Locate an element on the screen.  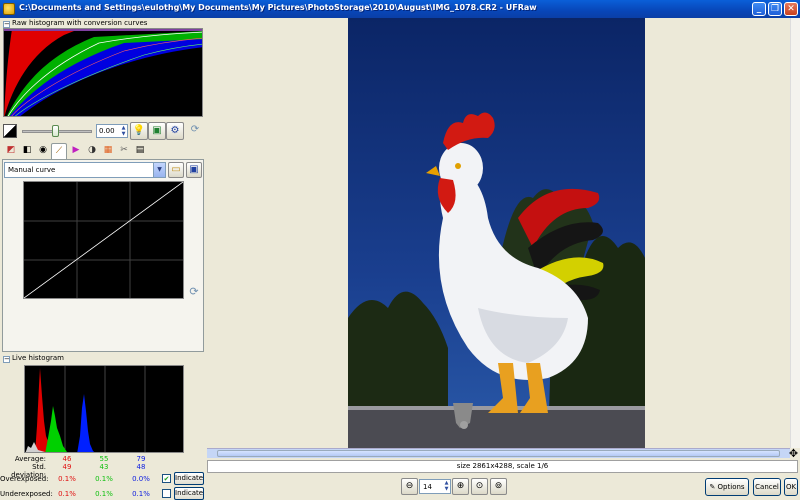
maximize-button: ❐ is located at coordinates (775, 9).